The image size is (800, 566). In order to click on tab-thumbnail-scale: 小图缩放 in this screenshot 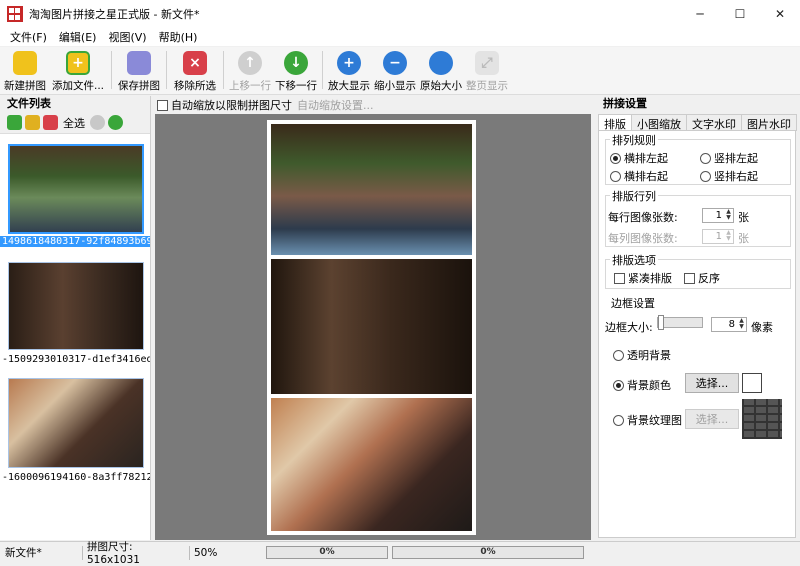, I will do `click(659, 122)`.